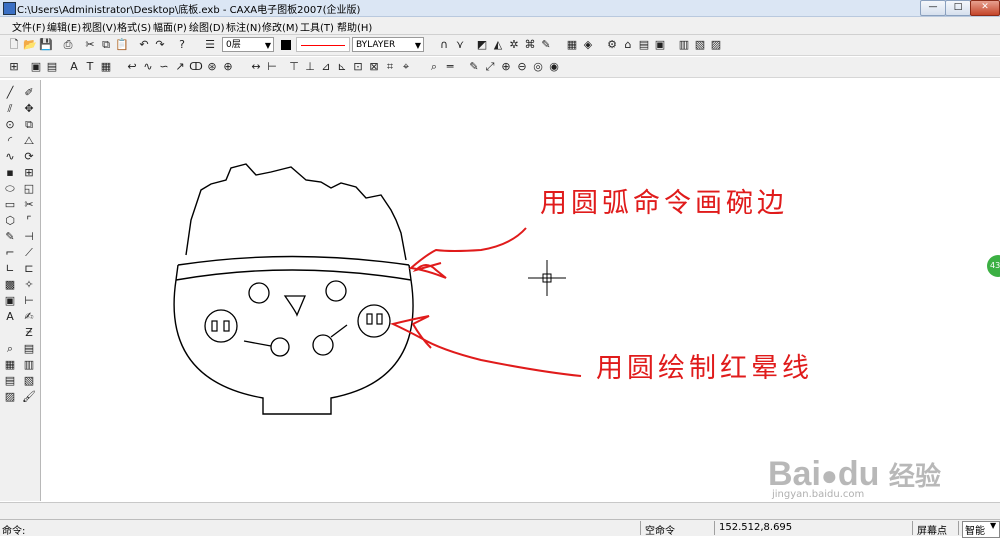  Describe the element at coordinates (29, 237) in the screenshot. I see `extend-icon: ⊣` at that location.